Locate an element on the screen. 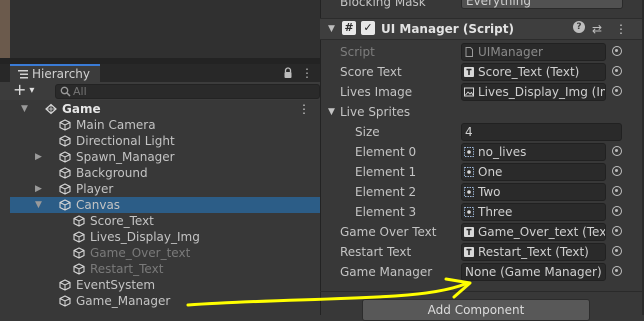 The height and width of the screenshot is (321, 644). hierarchy-row: Lives_Display_Img is located at coordinates (165, 237).